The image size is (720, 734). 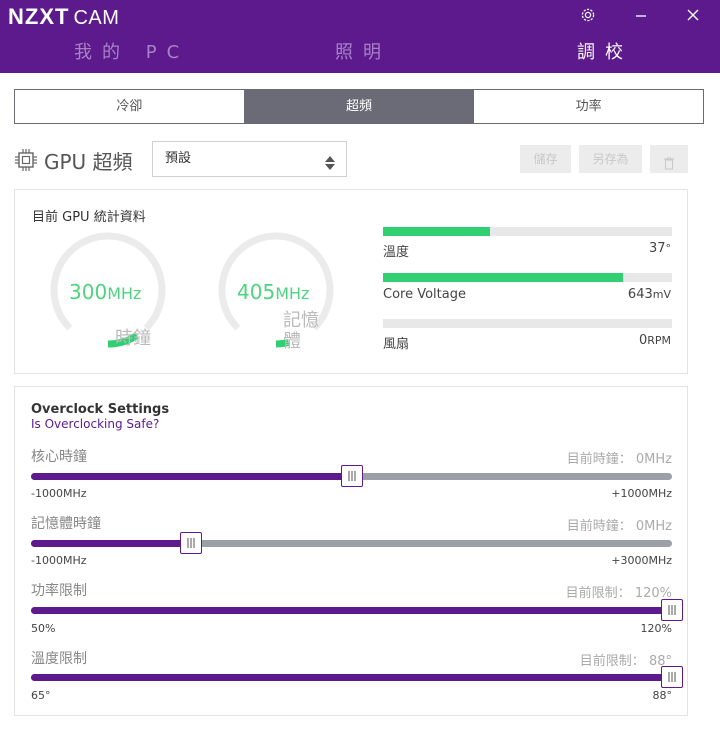 What do you see at coordinates (273, 292) in the screenshot?
I see `memory-gauge-value: 405MHz` at bounding box center [273, 292].